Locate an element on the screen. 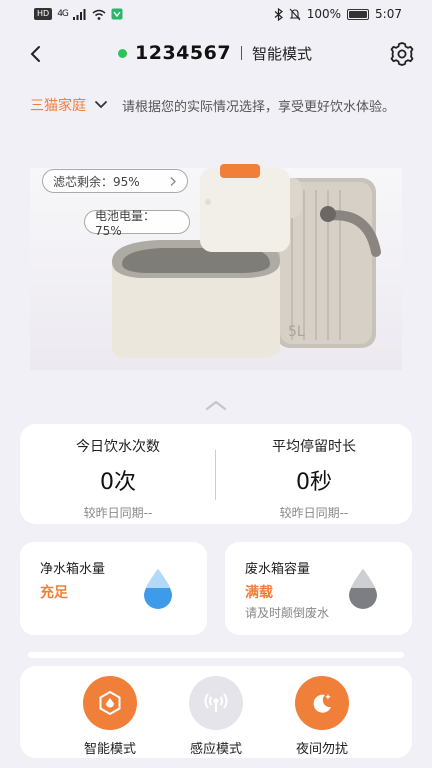  smart-mode-button: 智能模式 is located at coordinates (110, 716).